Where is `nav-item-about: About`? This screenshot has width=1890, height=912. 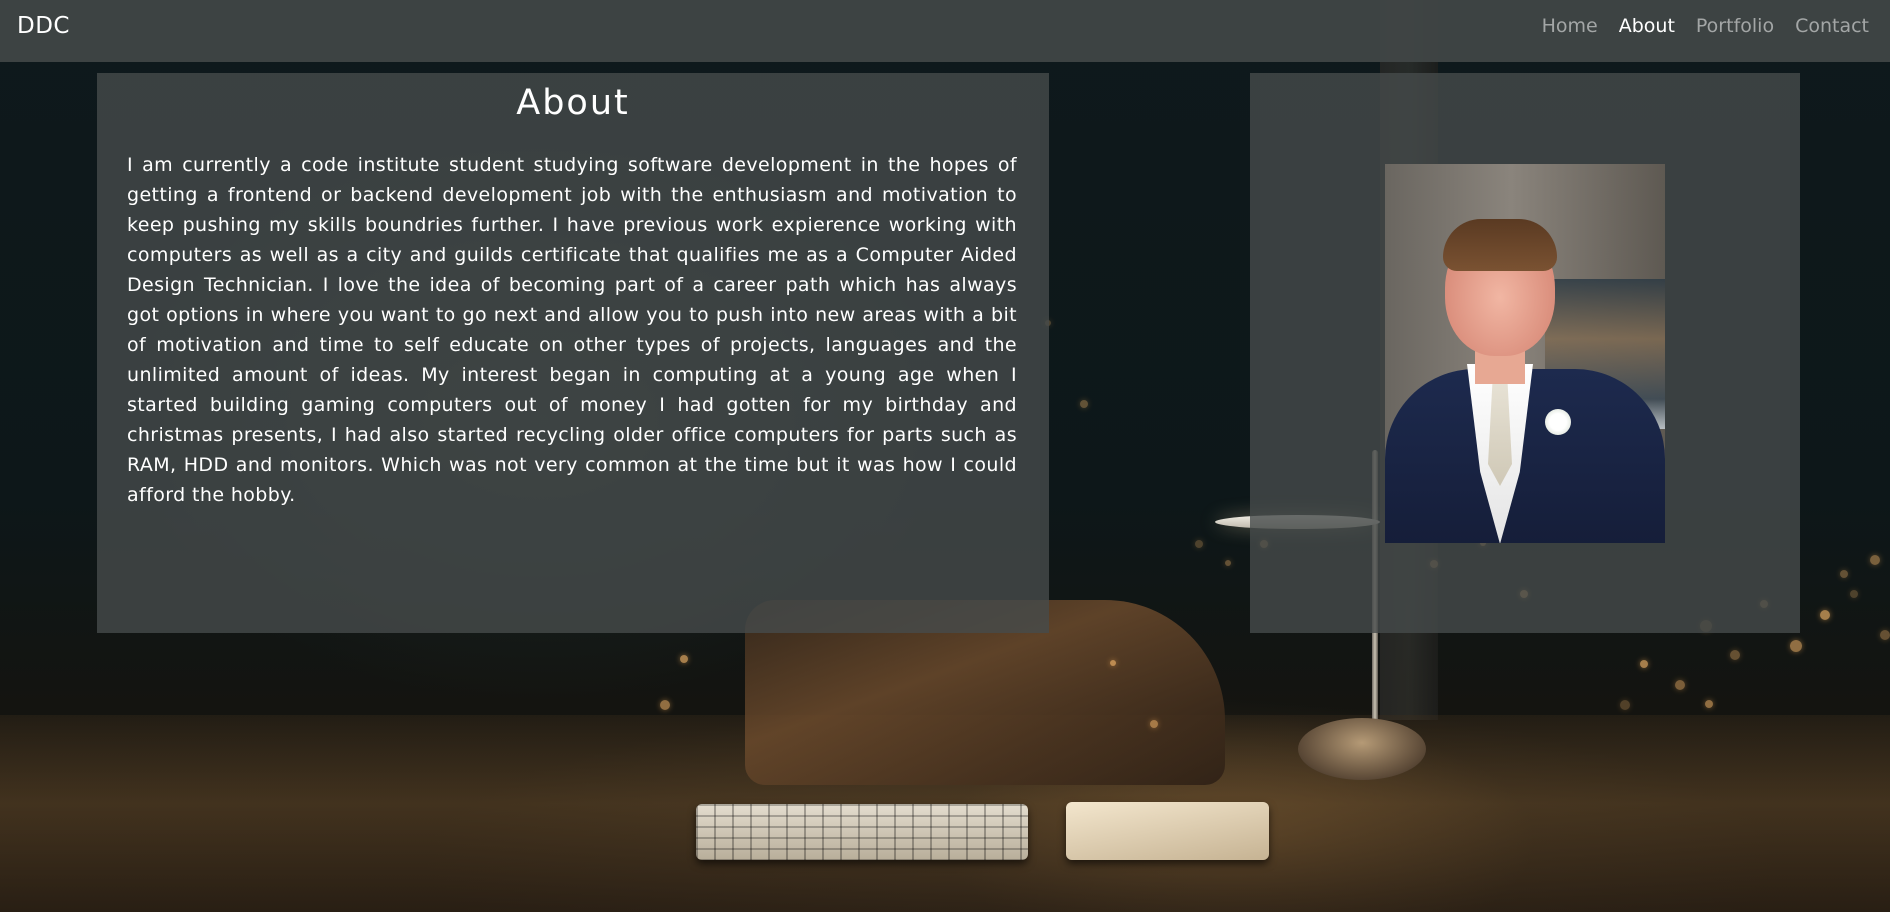
nav-item-about: About is located at coordinates (1647, 26).